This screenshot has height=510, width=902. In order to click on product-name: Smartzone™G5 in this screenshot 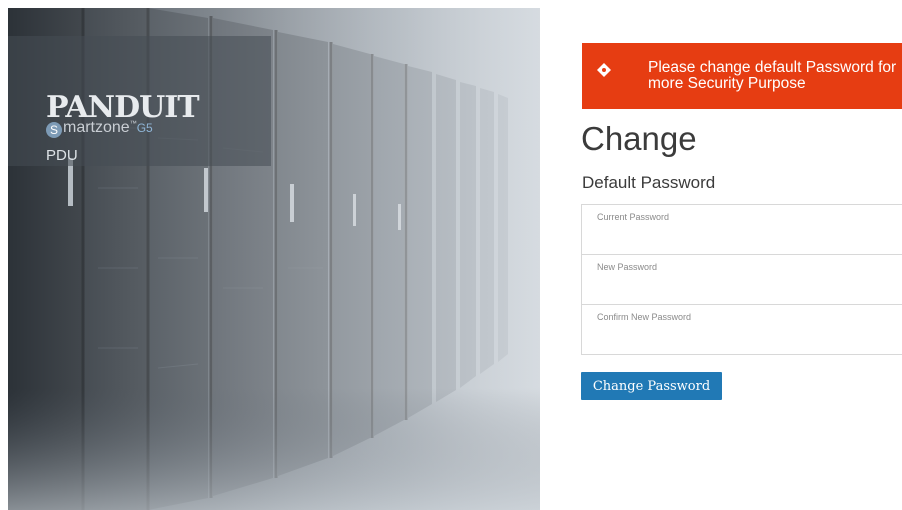, I will do `click(99, 128)`.